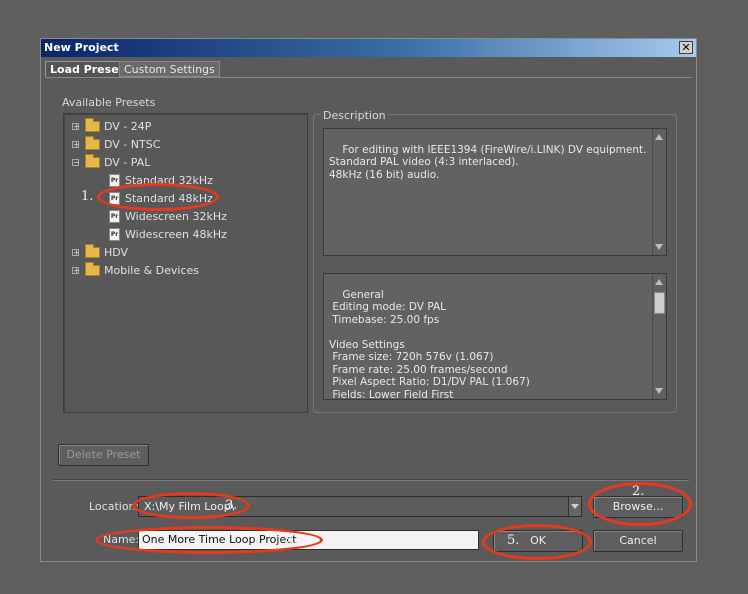 Image resolution: width=748 pixels, height=594 pixels. I want to click on tree-item-label: Widescreen 48kHz, so click(176, 234).